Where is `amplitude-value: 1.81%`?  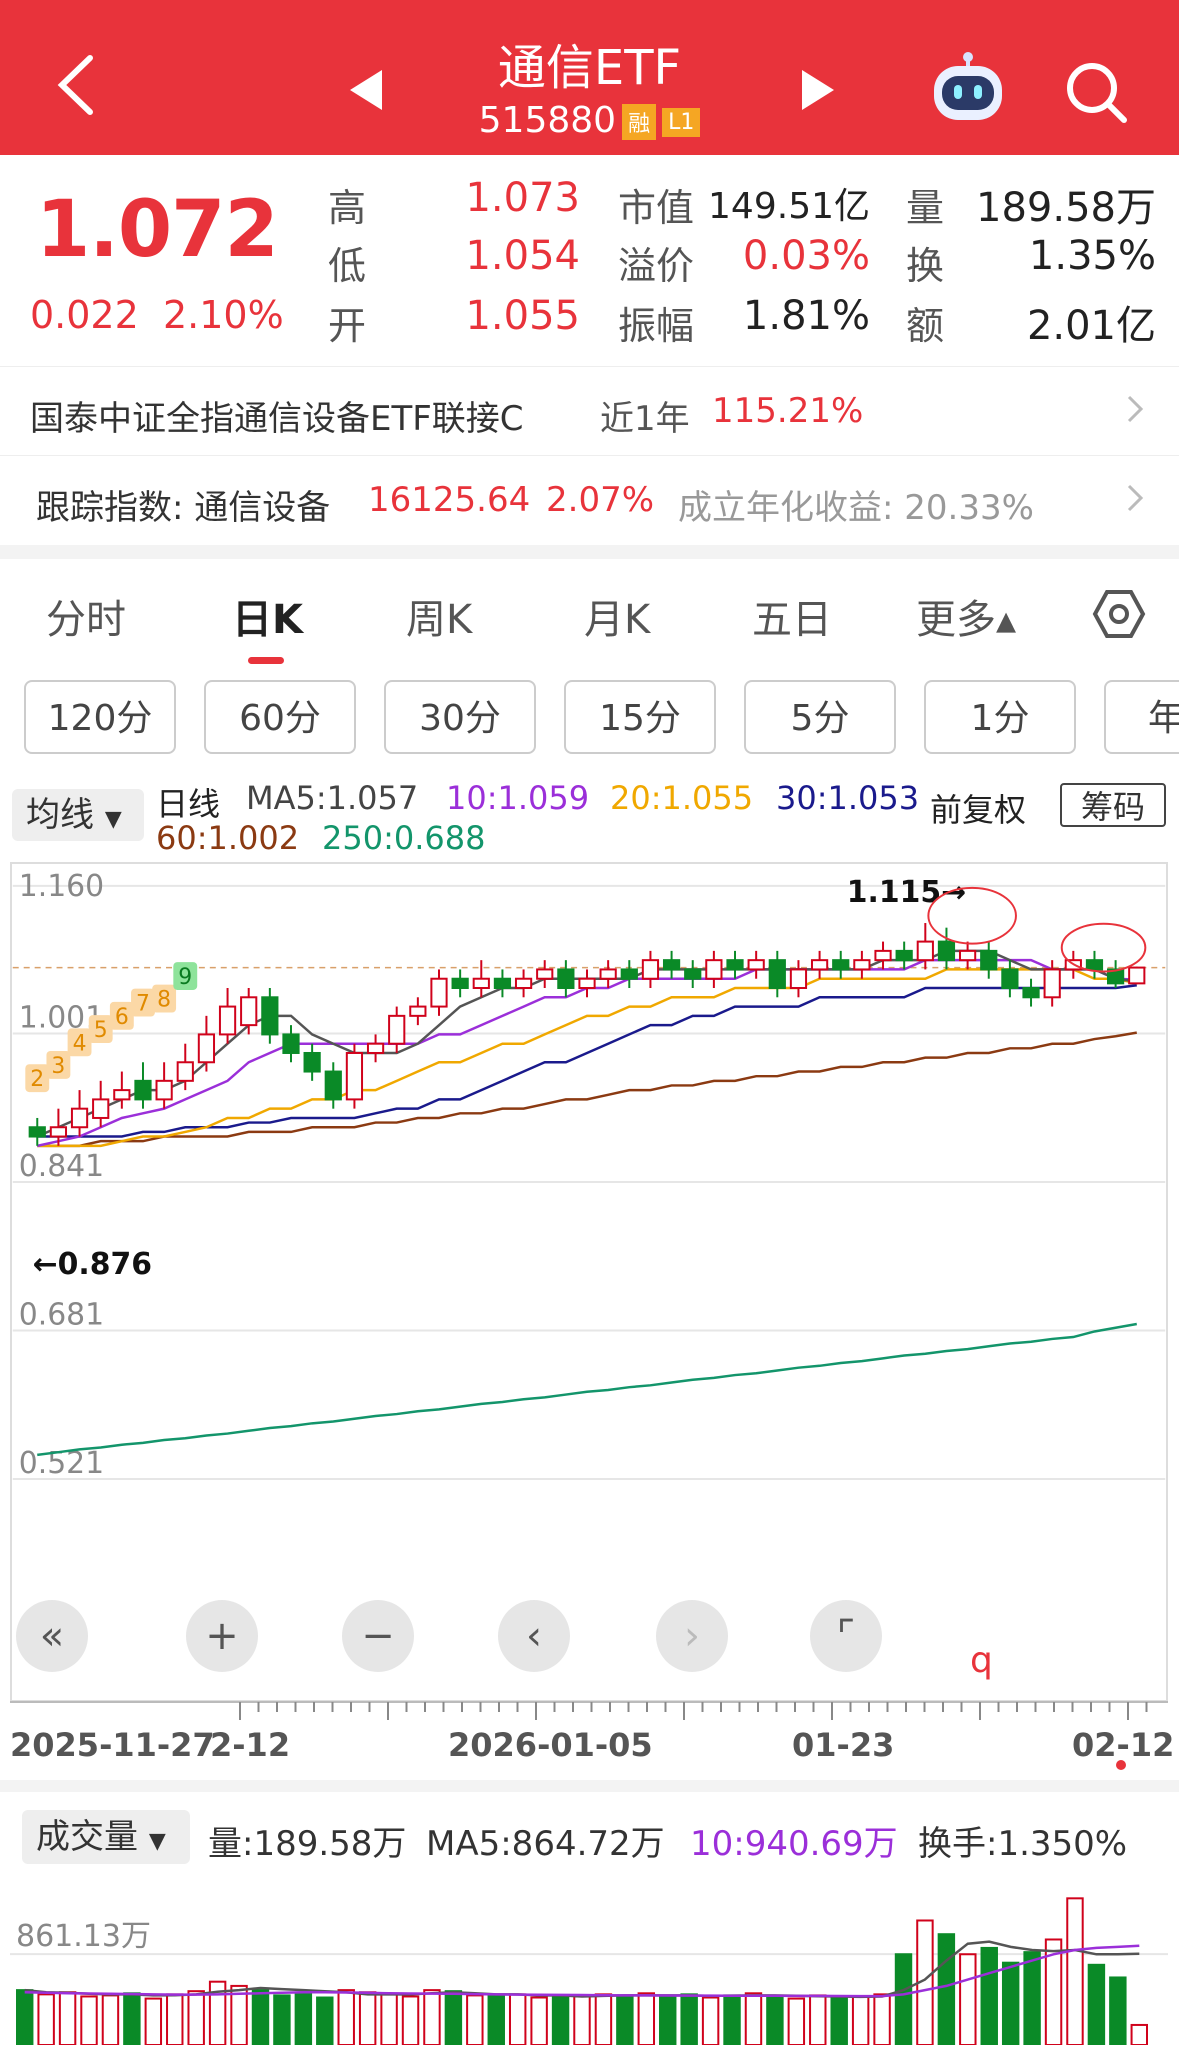 amplitude-value: 1.81% is located at coordinates (806, 316).